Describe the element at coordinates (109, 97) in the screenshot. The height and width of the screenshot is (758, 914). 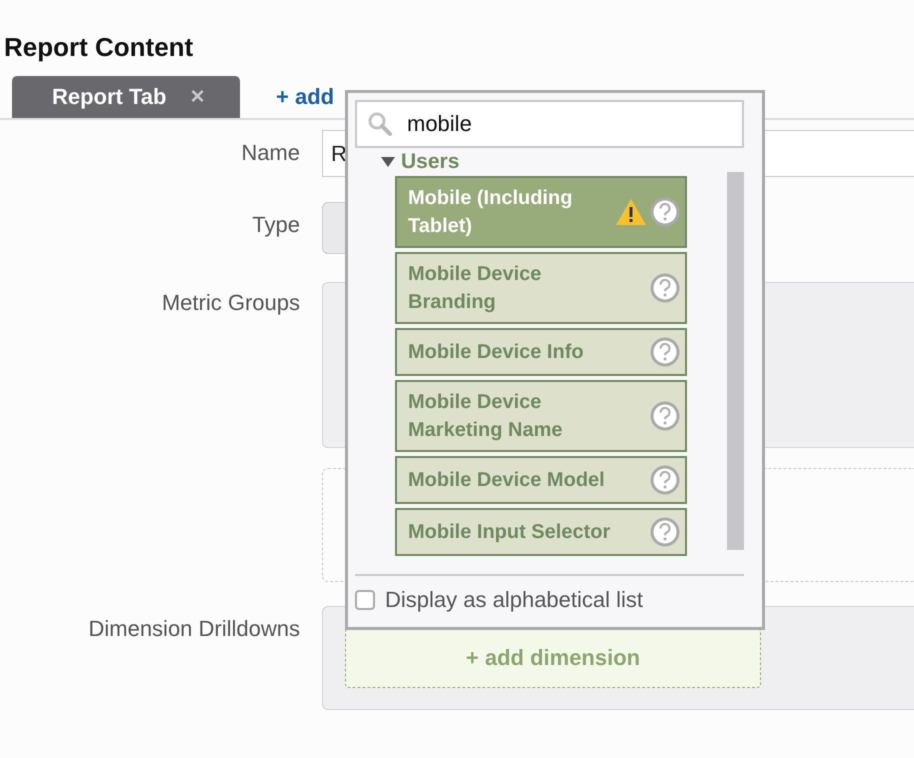
I see `tab-label: Report Tab` at that location.